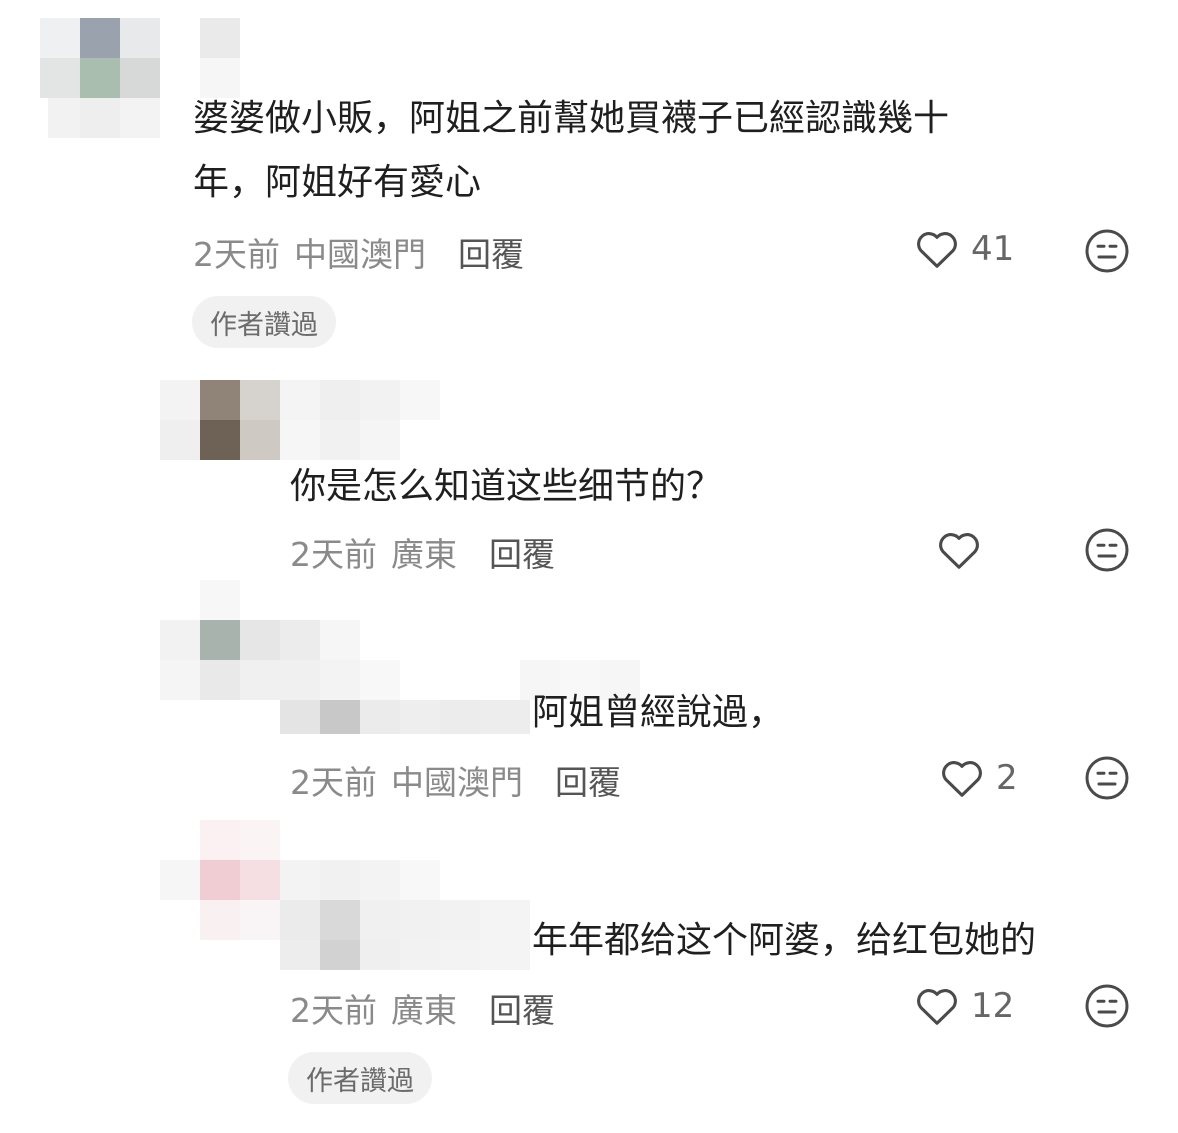 Image resolution: width=1178 pixels, height=1133 pixels. Describe the element at coordinates (784, 940) in the screenshot. I see `comment-text: 年年都给这个阿婆，给红包她的` at that location.